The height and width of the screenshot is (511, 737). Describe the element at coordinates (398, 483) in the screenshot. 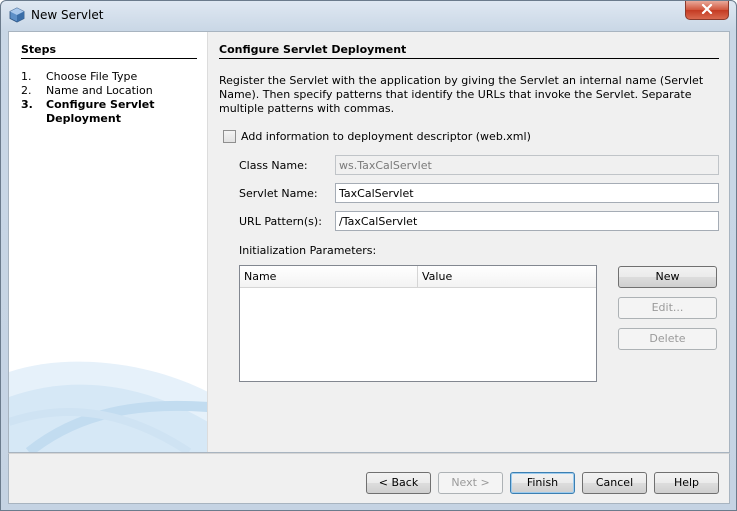

I see `back-button: < Back` at that location.